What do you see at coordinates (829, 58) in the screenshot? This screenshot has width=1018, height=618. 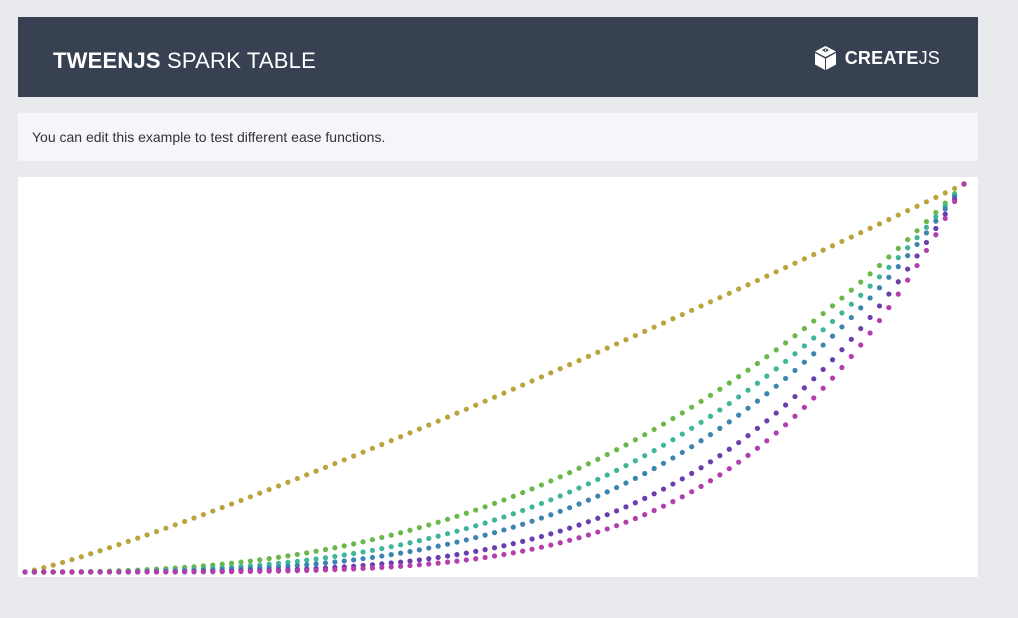 I see `createjs-cube-icon` at bounding box center [829, 58].